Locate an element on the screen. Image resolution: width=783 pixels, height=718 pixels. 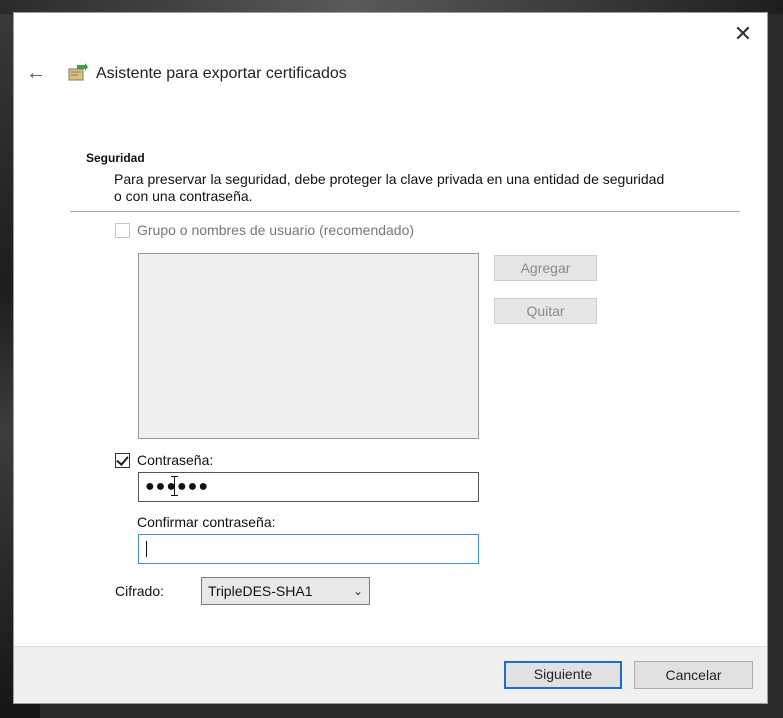
encryption-select: TripleDES-SHA1 ⌄ is located at coordinates (285, 591).